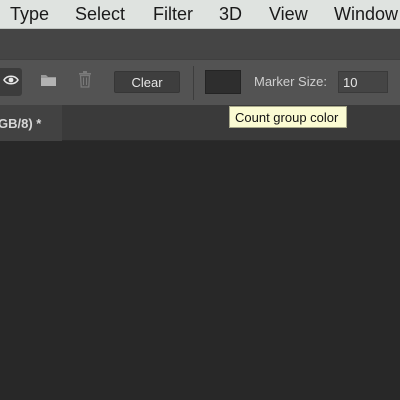 The width and height of the screenshot is (400, 400). Describe the element at coordinates (173, 14) in the screenshot. I see `menu-filter: Filter` at that location.